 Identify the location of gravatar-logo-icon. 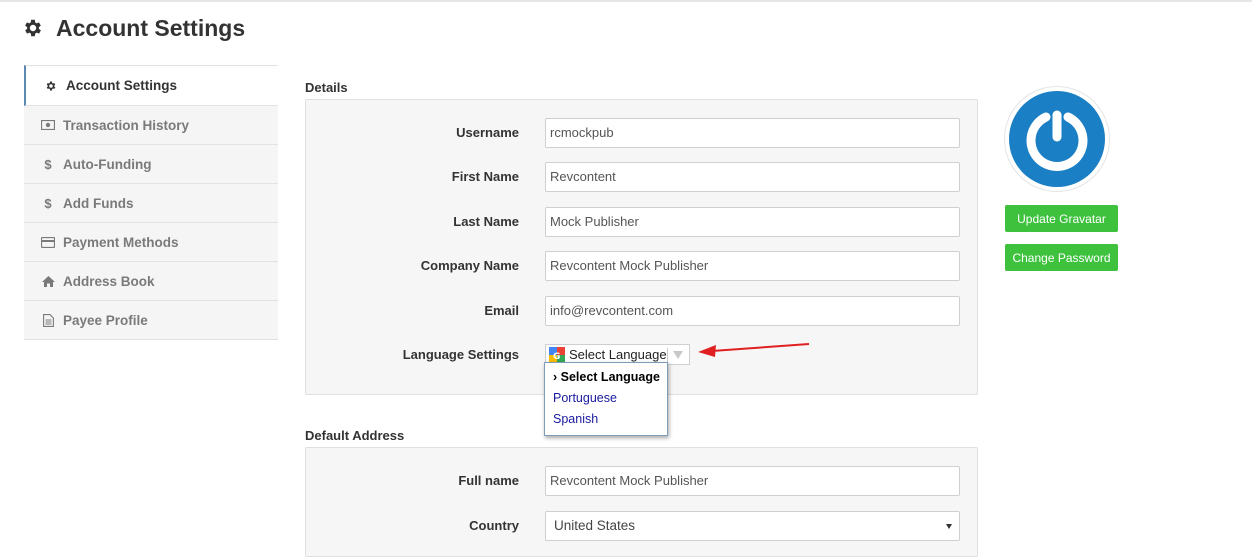
(1057, 139).